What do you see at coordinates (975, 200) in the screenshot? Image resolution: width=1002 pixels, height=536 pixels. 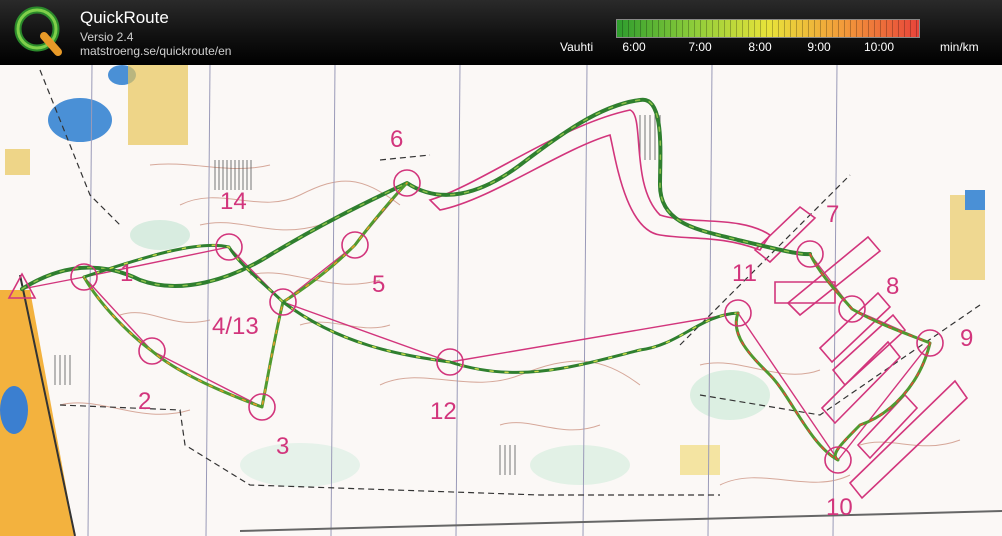 I see `pond` at bounding box center [975, 200].